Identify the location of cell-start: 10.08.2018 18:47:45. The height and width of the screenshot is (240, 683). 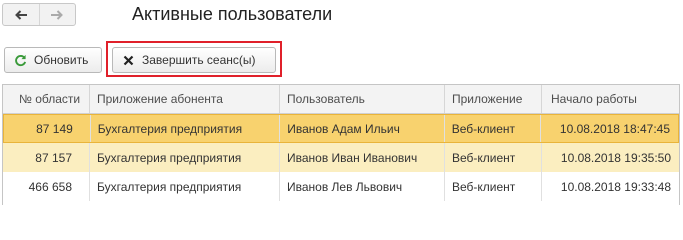
(609, 128).